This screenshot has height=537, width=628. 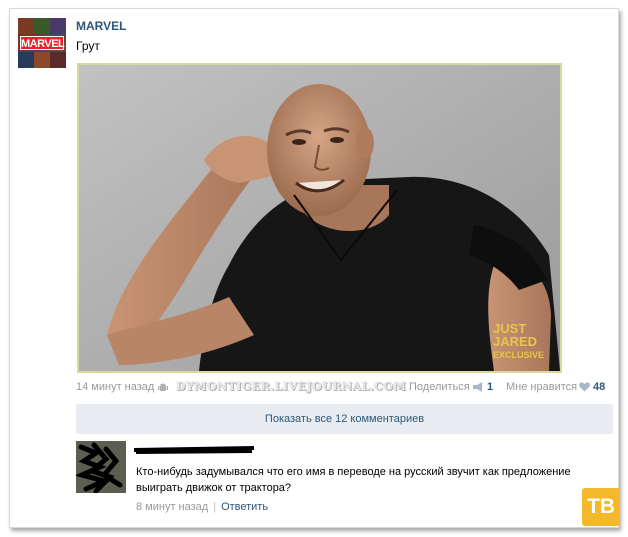 I want to click on post-text: Грут, so click(x=88, y=46).